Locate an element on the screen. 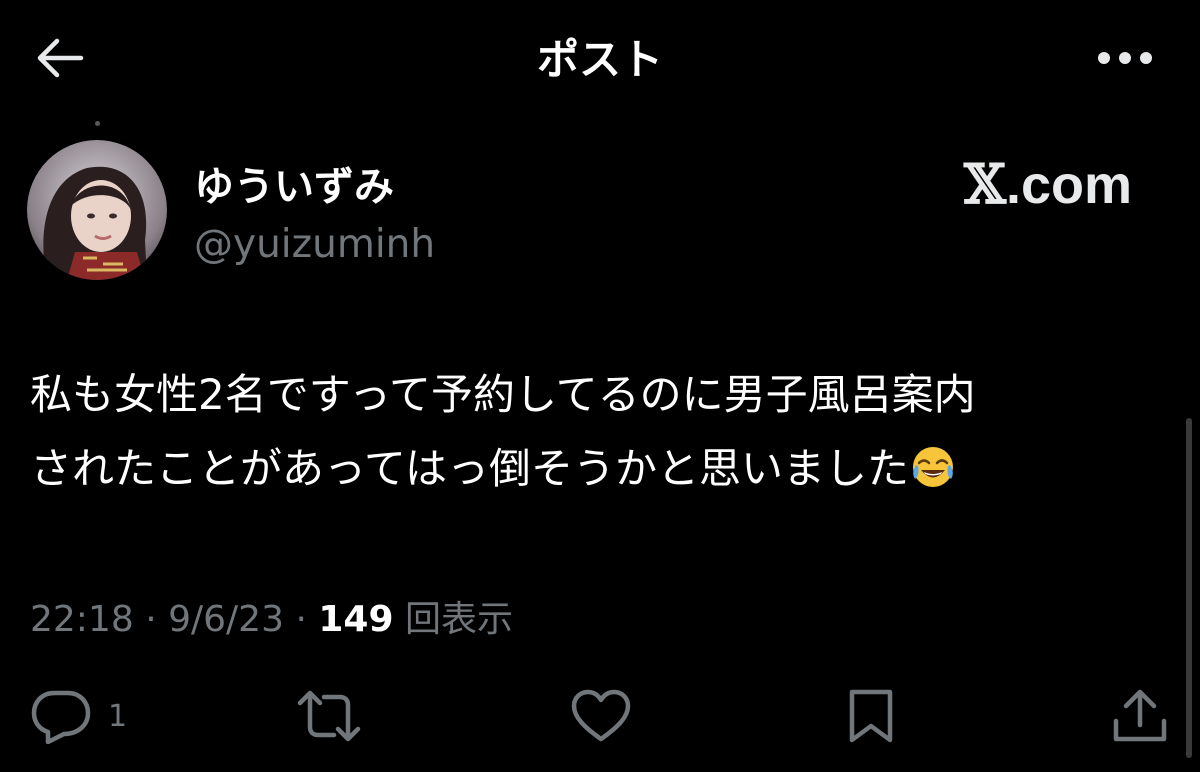 The width and height of the screenshot is (1200, 772). post-date: 9/6/23 is located at coordinates (226, 619).